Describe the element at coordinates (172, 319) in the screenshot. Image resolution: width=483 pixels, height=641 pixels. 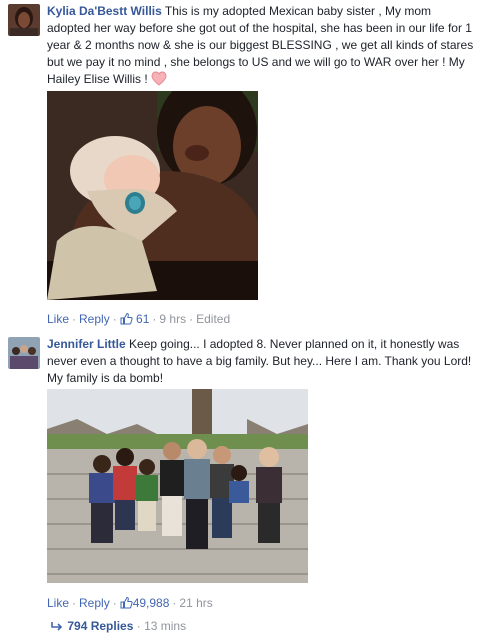
I see `comment-timestamp: 9 hrs` at that location.